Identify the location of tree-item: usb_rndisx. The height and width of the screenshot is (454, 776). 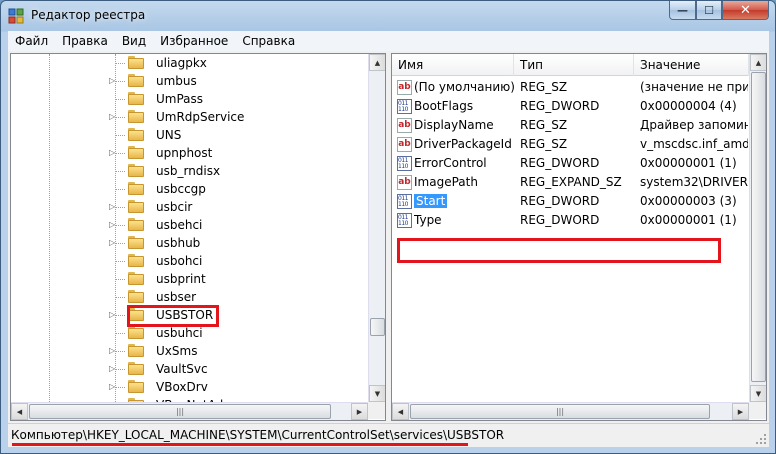
(189, 171).